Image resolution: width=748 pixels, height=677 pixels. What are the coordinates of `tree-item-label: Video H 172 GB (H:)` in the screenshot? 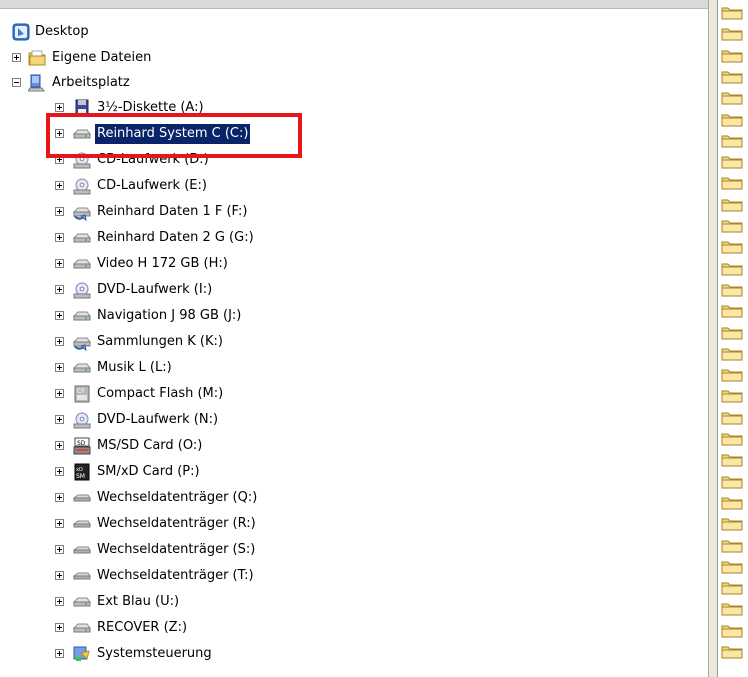 It's located at (162, 263).